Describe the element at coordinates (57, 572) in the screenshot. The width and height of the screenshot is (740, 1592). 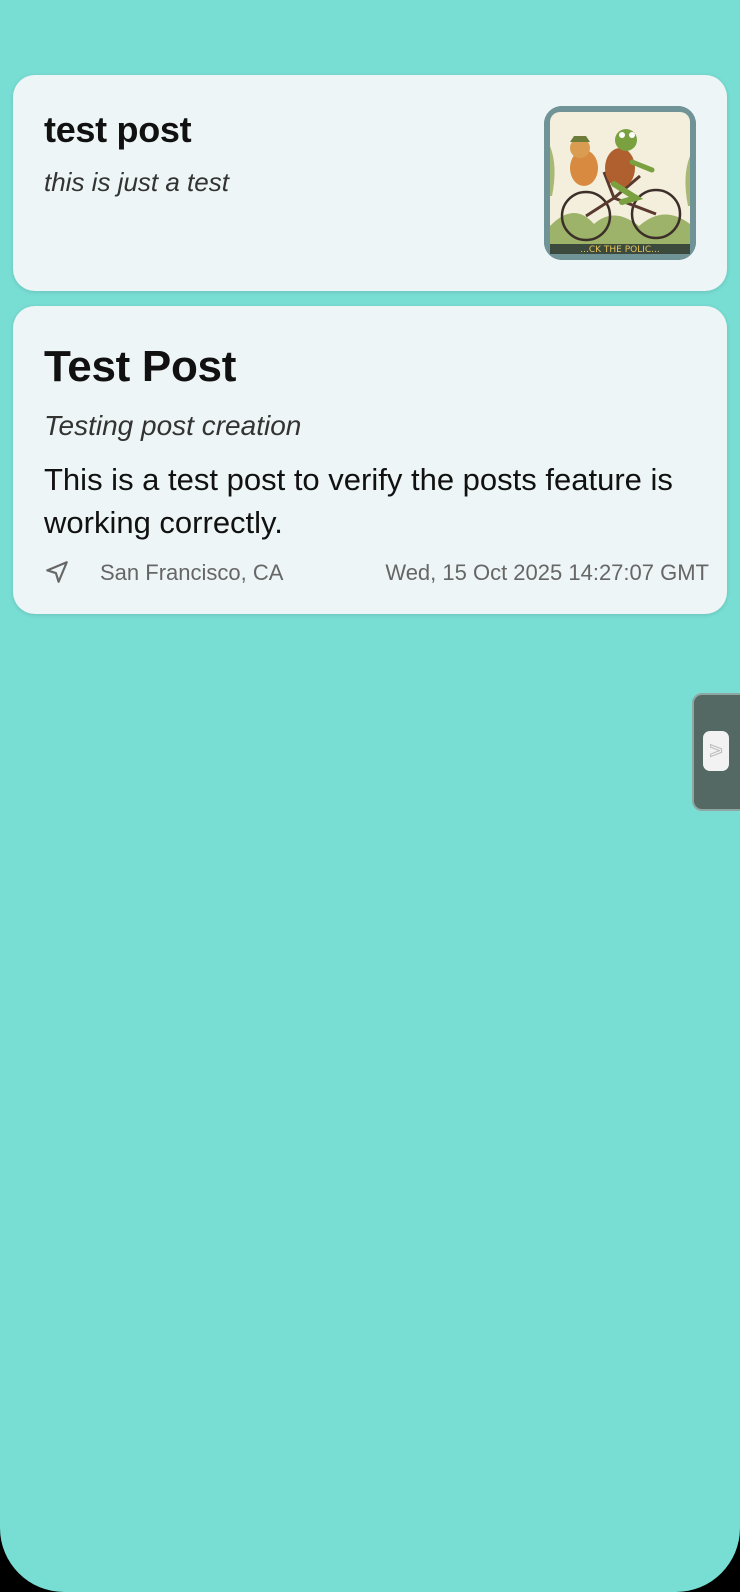
I see `location-arrow-icon` at that location.